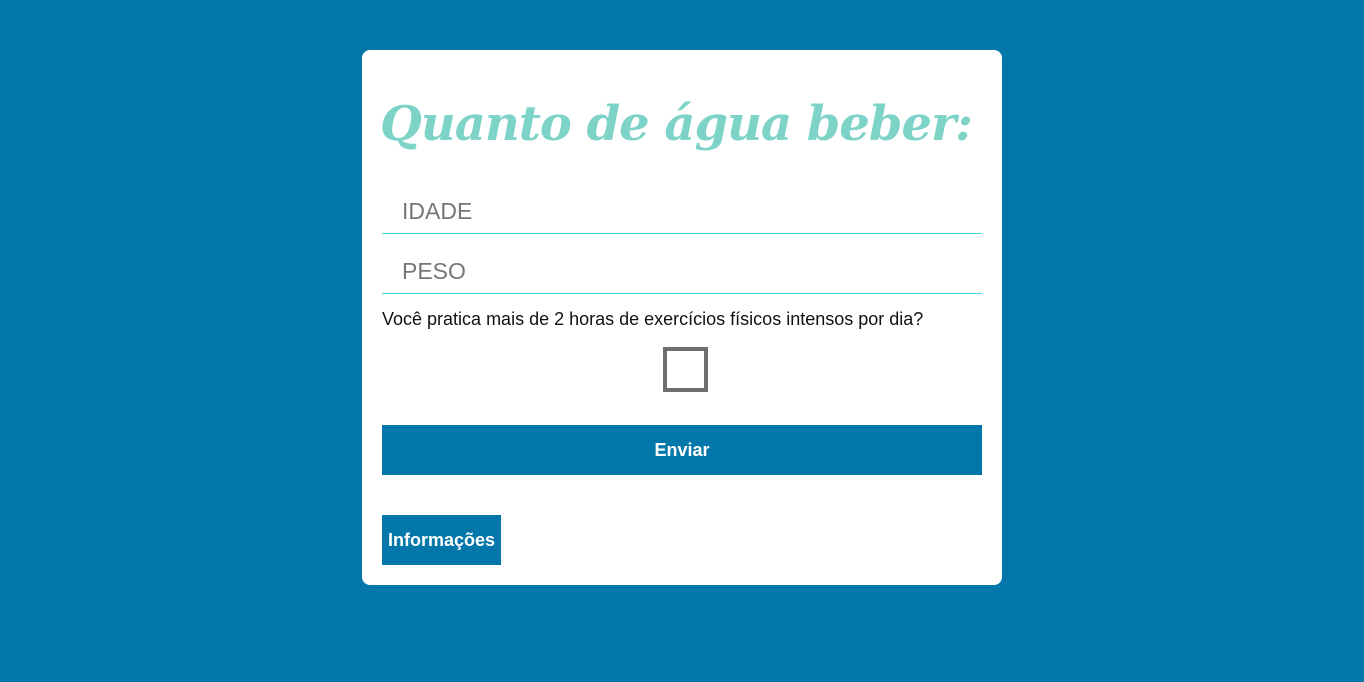 The width and height of the screenshot is (1364, 682). I want to click on page-title: Quanto de água beber:, so click(676, 124).